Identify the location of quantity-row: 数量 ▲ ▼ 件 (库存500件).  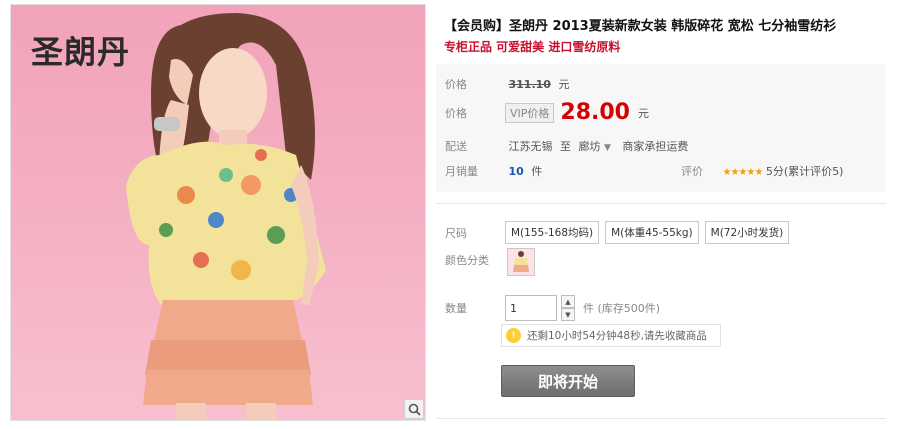
(552, 308).